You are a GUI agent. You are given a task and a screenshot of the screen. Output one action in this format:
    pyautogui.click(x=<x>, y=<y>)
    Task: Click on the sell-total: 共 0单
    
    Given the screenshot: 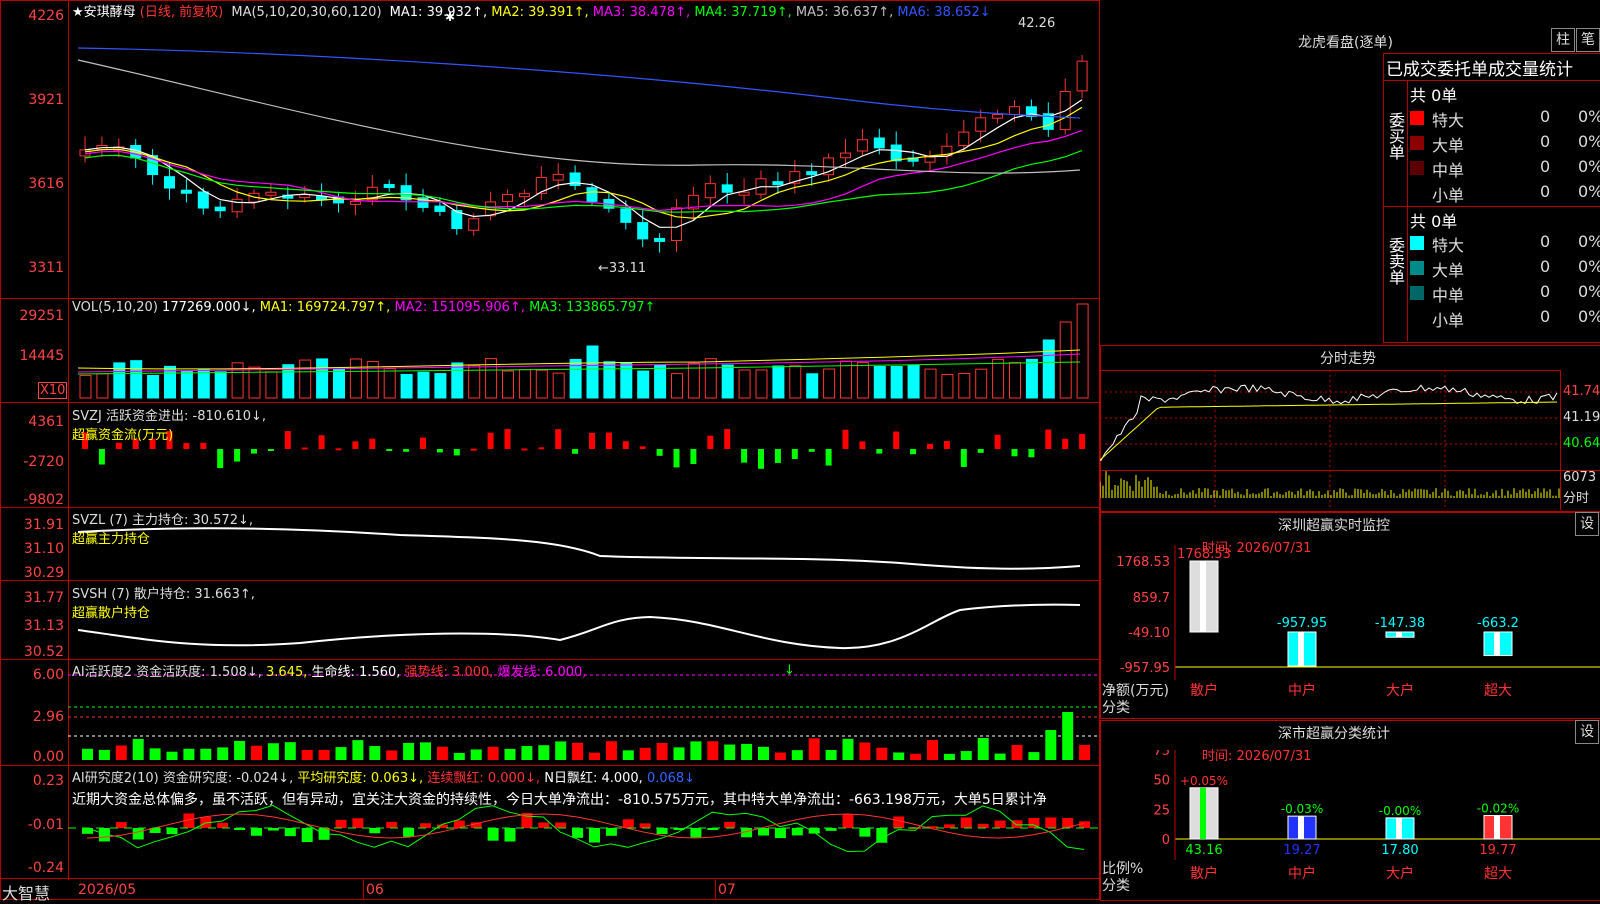 What is the action you would take?
    pyautogui.click(x=1434, y=221)
    